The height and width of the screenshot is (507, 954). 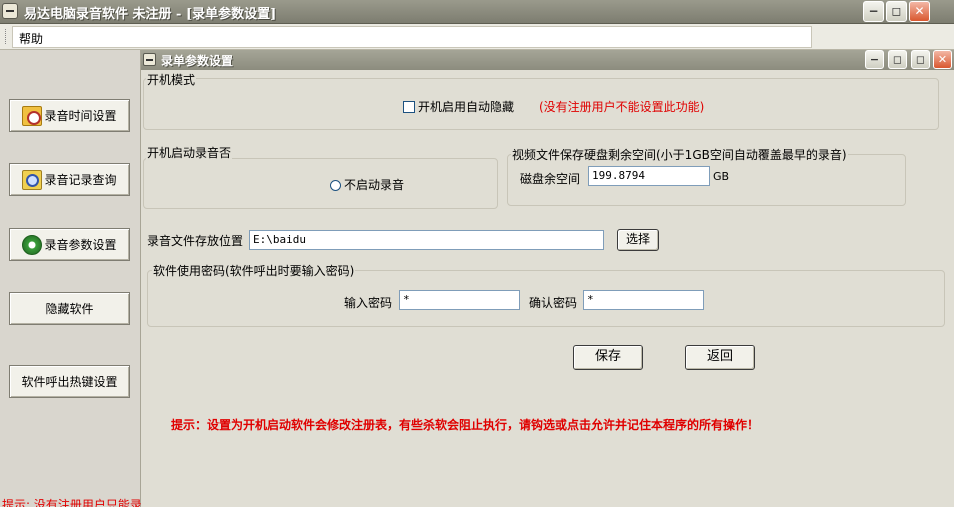 I want to click on no-record-radio-circle, so click(x=335, y=185).